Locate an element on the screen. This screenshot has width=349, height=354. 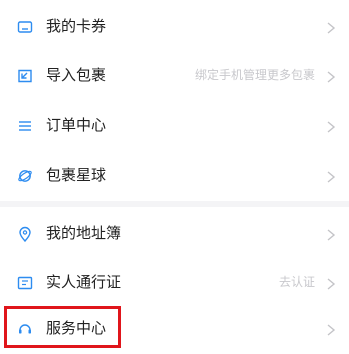
location-pin-icon is located at coordinates (25, 234).